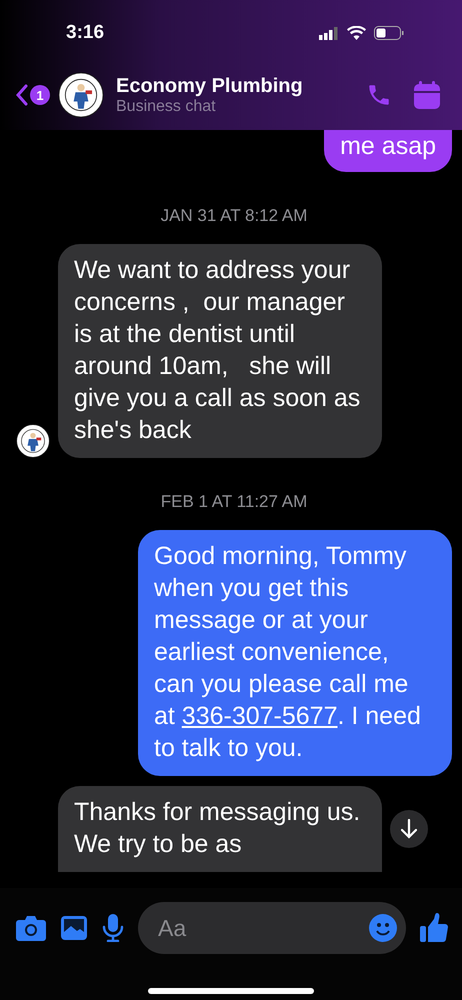 The image size is (462, 1000). Describe the element at coordinates (85, 33) in the screenshot. I see `status-time: 3:16` at that location.